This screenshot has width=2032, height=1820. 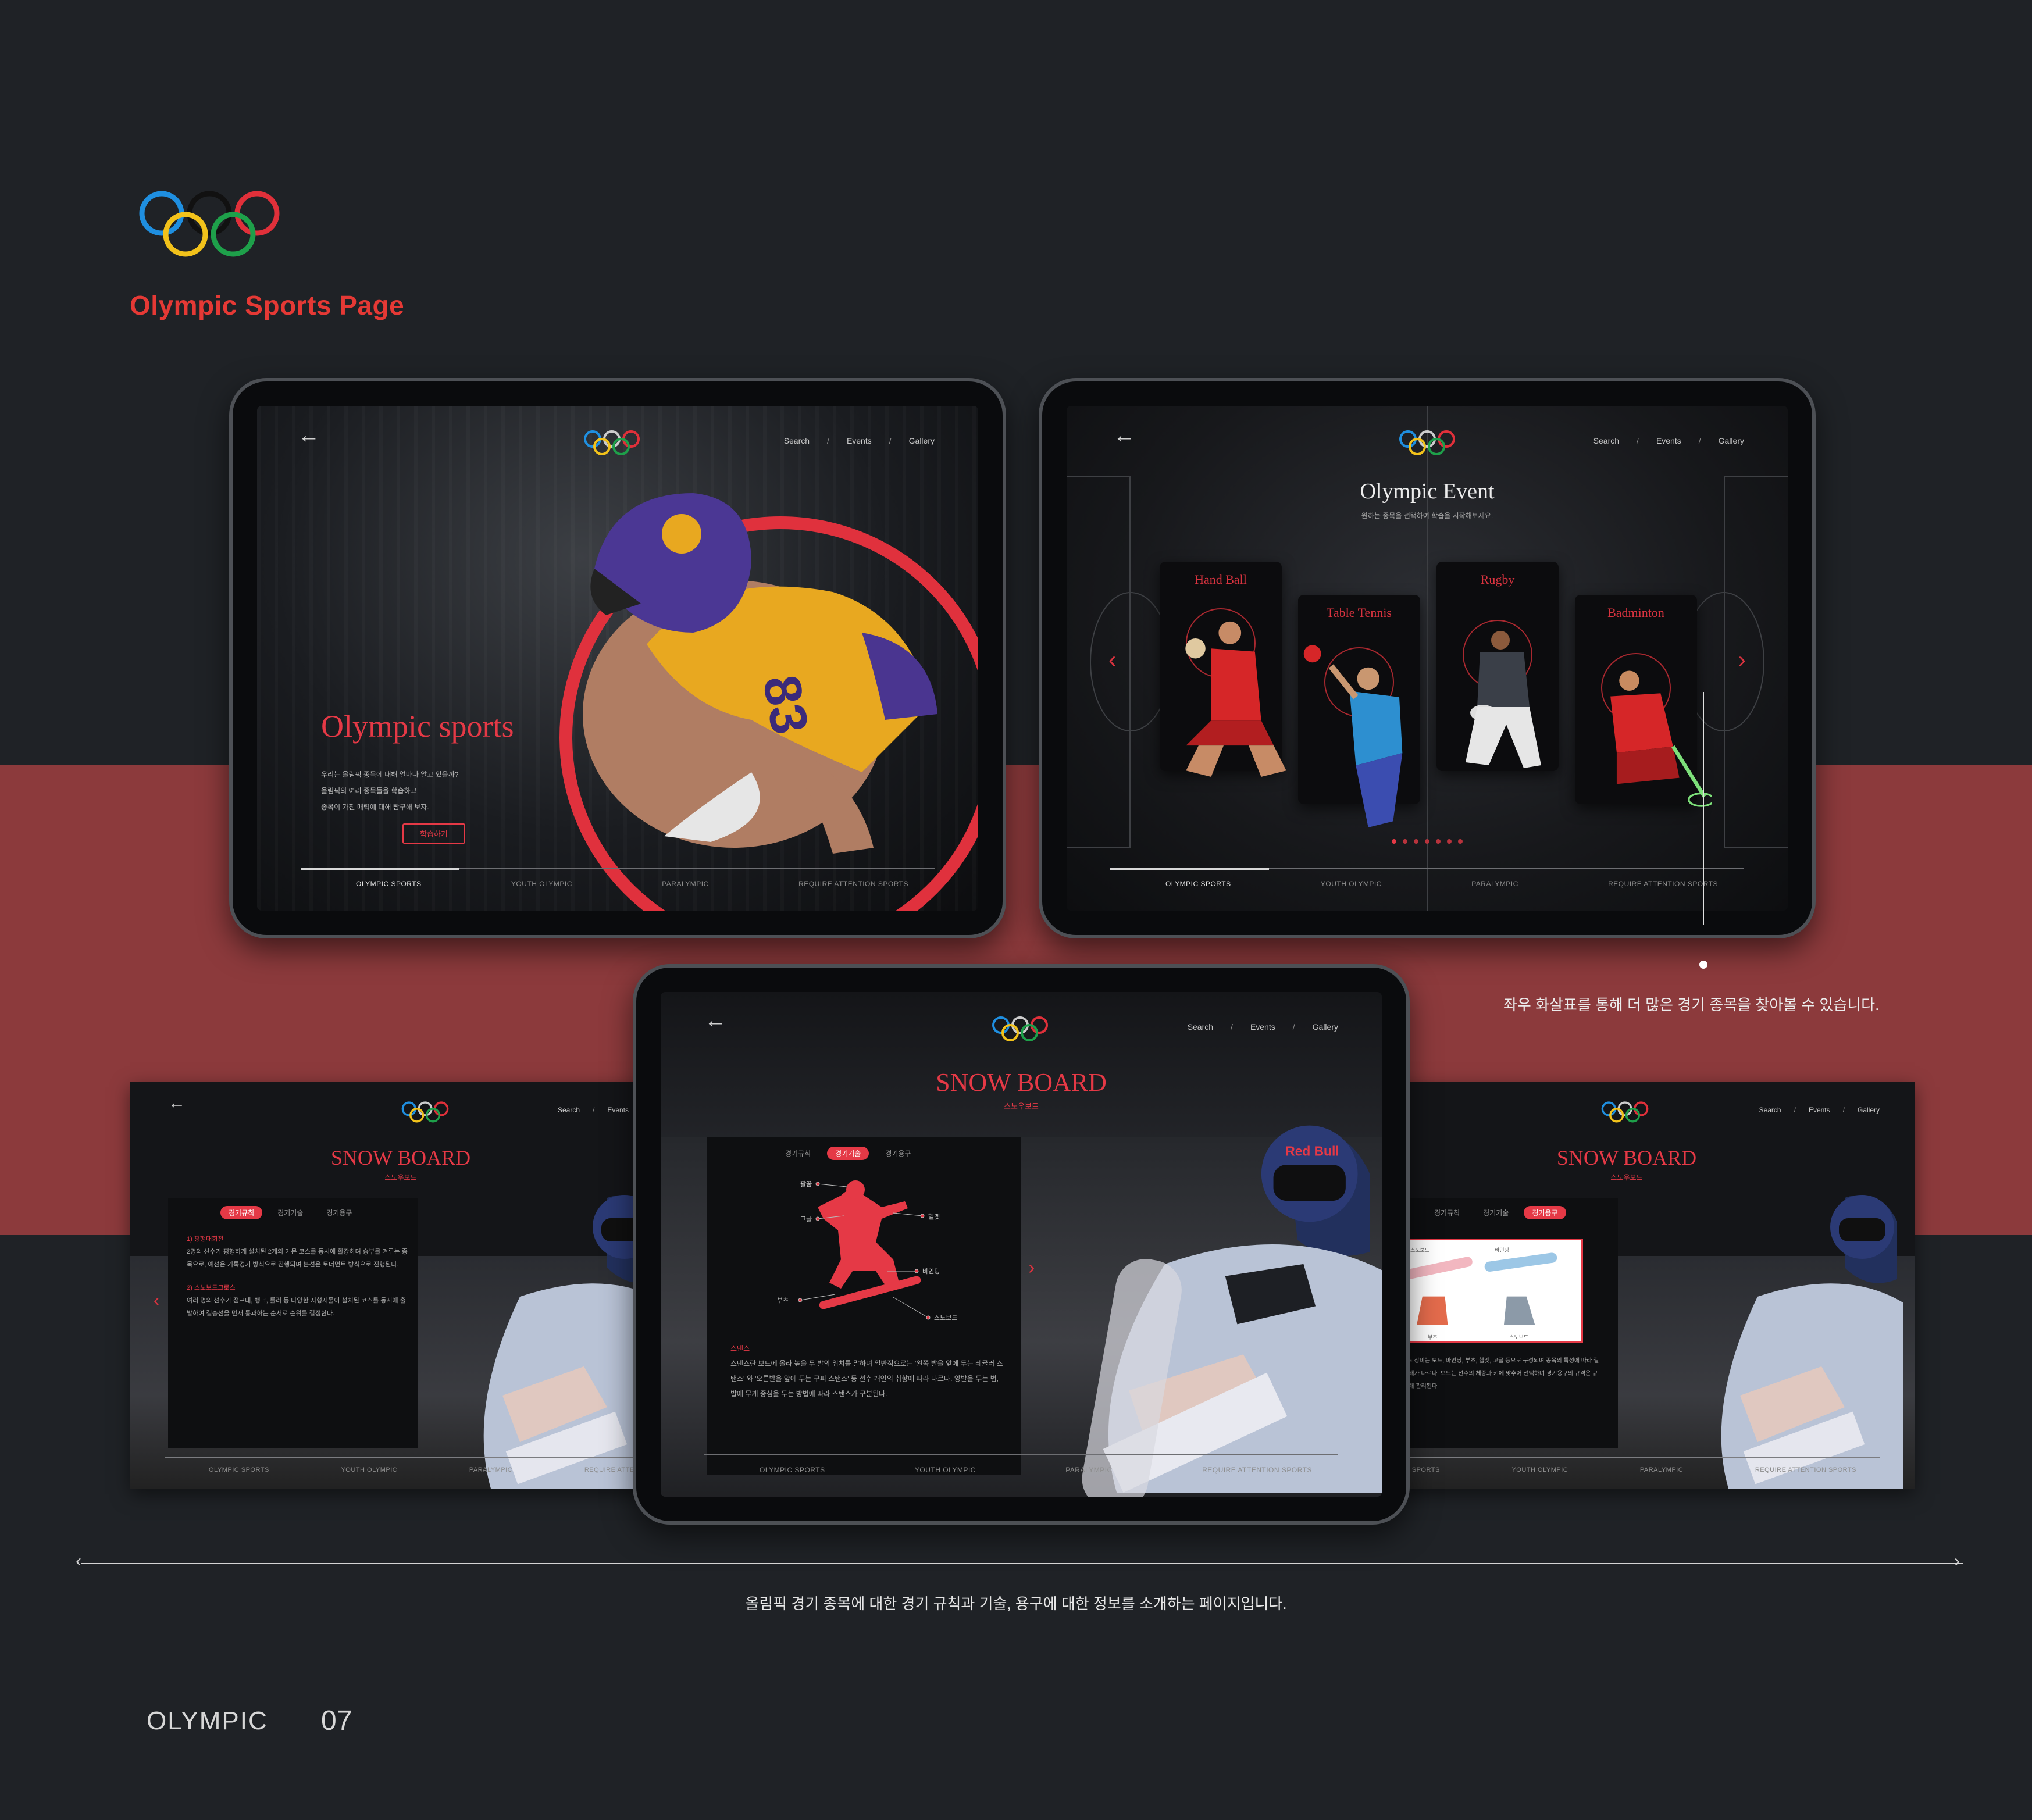 I want to click on table-tennis-player-image, so click(x=1353, y=736).